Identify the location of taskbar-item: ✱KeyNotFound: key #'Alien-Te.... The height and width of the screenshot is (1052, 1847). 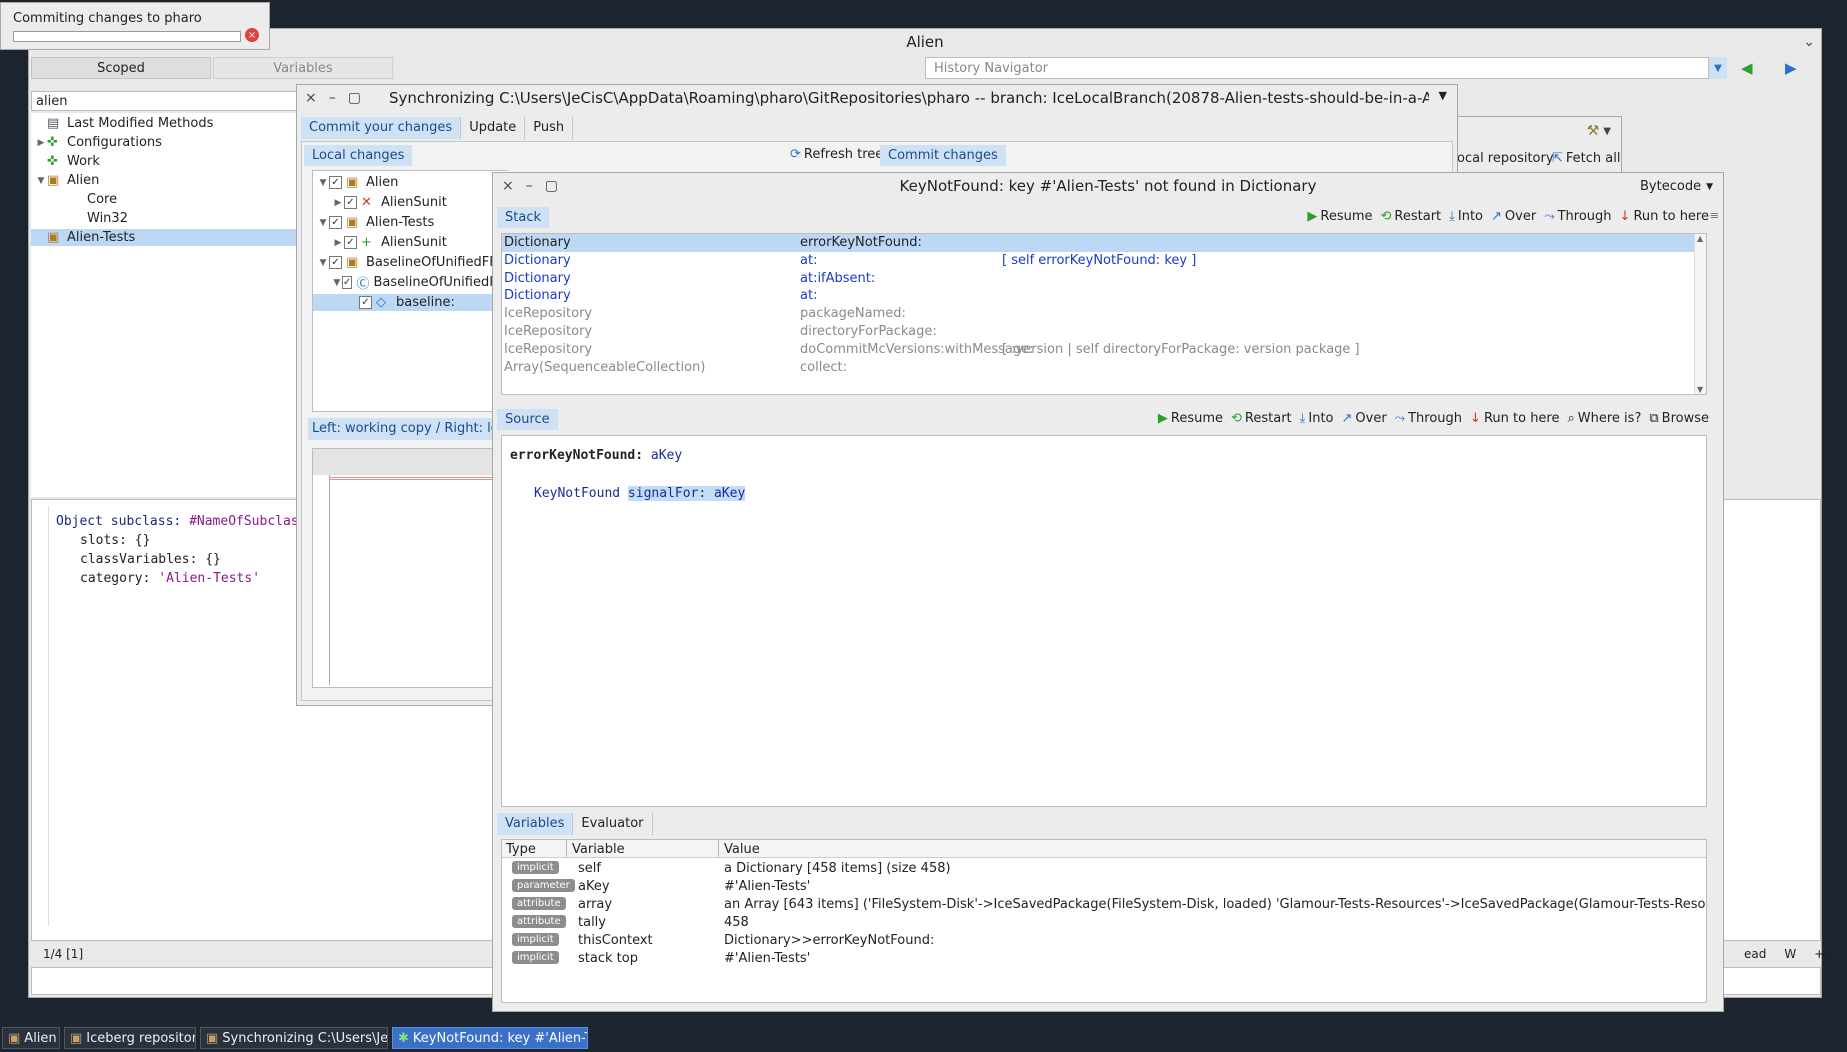
(490, 1038).